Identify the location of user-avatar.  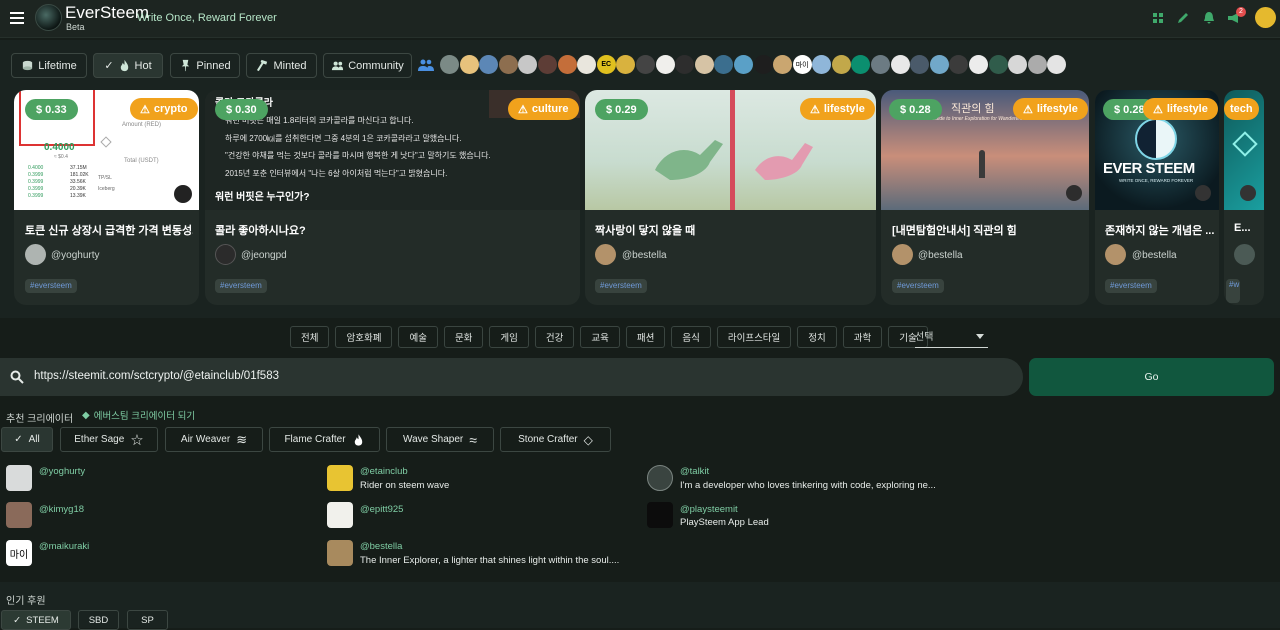
(1265, 17).